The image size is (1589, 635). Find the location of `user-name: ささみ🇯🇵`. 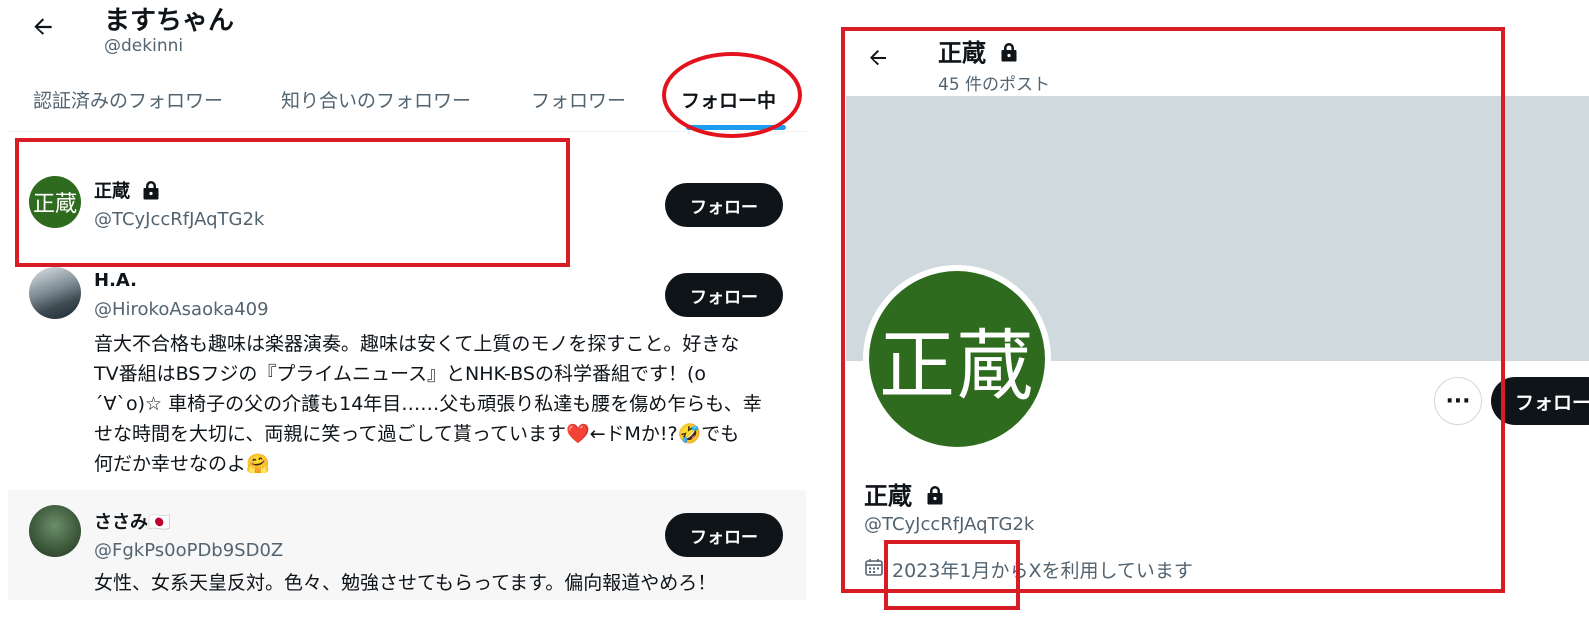

user-name: ささみ🇯🇵 is located at coordinates (132, 521).